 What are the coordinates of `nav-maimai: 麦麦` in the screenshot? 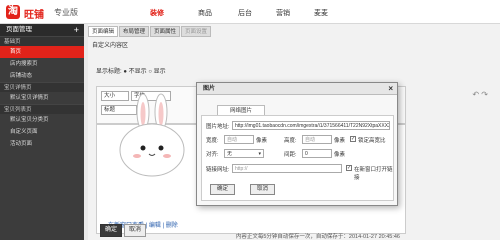 It's located at (321, 13).